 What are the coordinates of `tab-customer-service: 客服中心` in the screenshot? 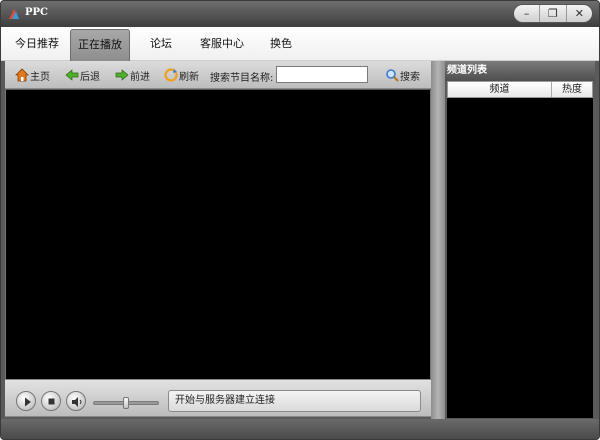 It's located at (222, 45).